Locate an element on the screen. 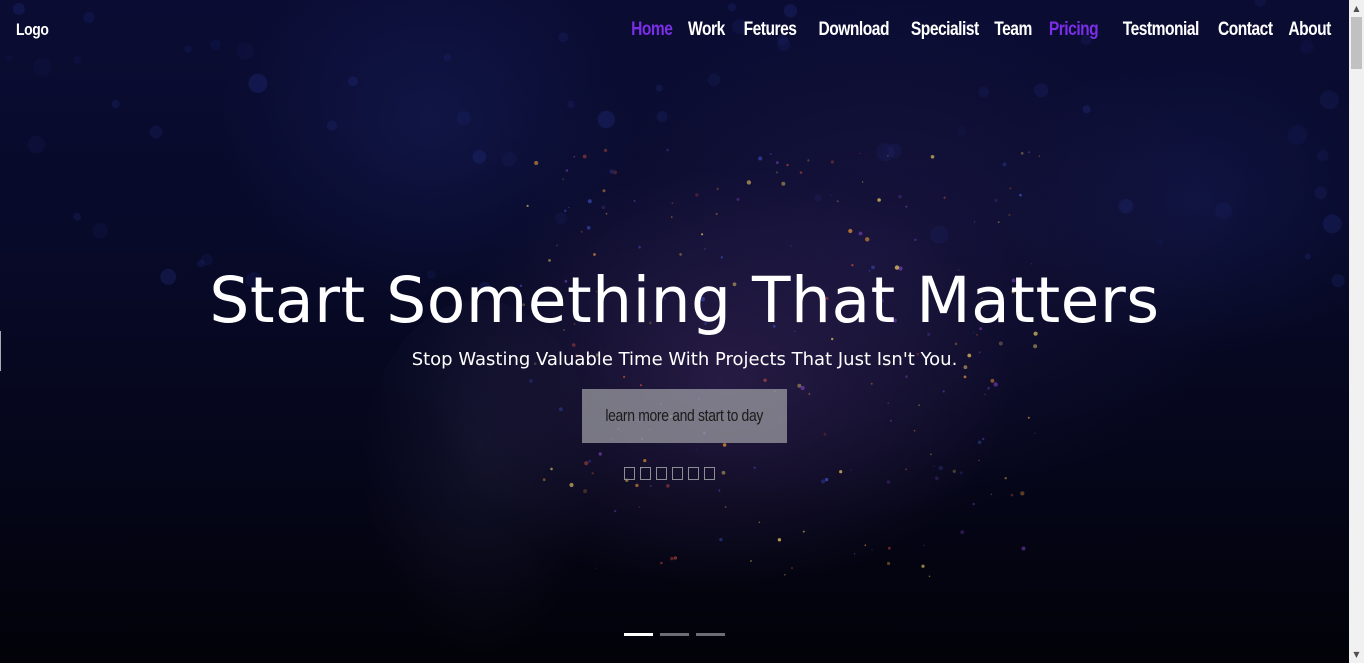 Image resolution: width=1364 pixels, height=663 pixels. page-scrollbar: ▲ ▼ is located at coordinates (1356, 331).